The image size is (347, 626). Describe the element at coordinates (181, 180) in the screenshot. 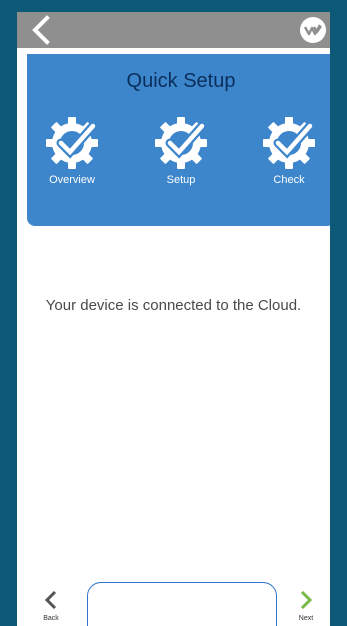

I see `step-label: Setup` at that location.